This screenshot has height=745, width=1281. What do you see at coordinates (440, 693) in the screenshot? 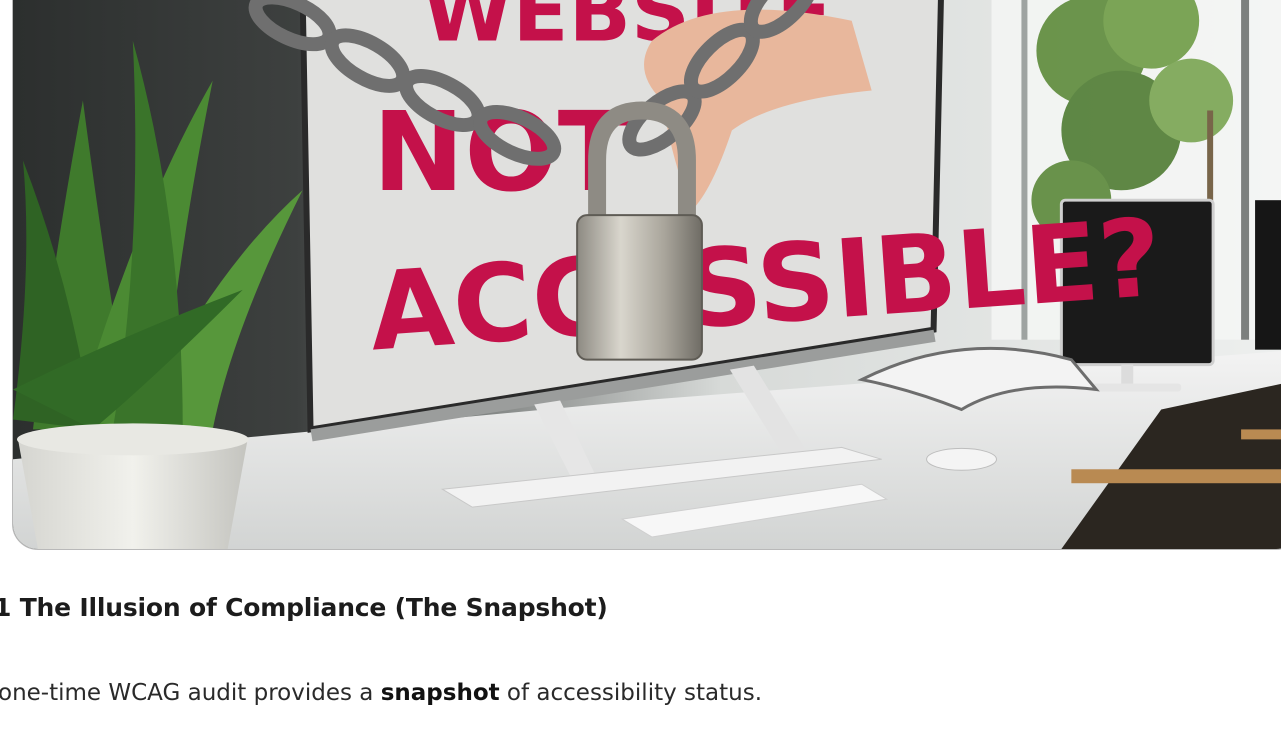
I see `paragraph-bold-term: snapshot` at bounding box center [440, 693].